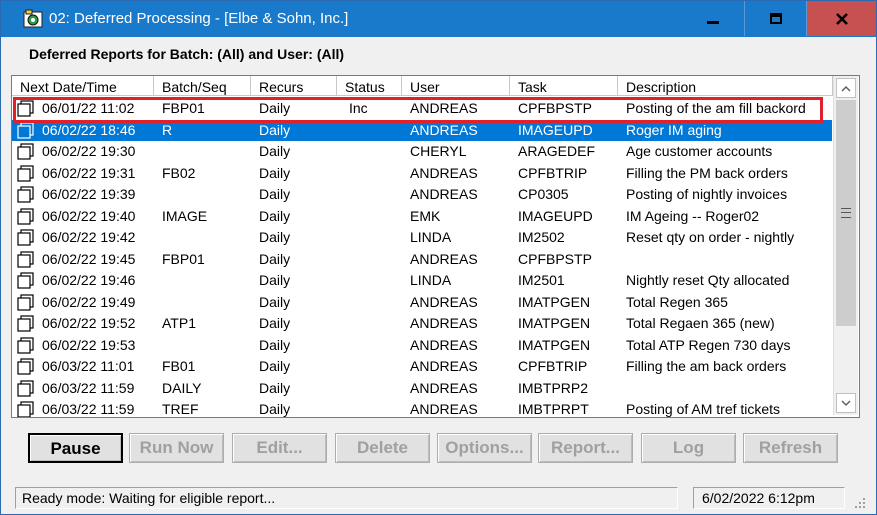 This screenshot has height=515, width=877. What do you see at coordinates (422, 259) in the screenshot?
I see `table-row: 06/02/22 19:45 FBP01 Daily ANDREAS CPFBPSTP` at bounding box center [422, 259].